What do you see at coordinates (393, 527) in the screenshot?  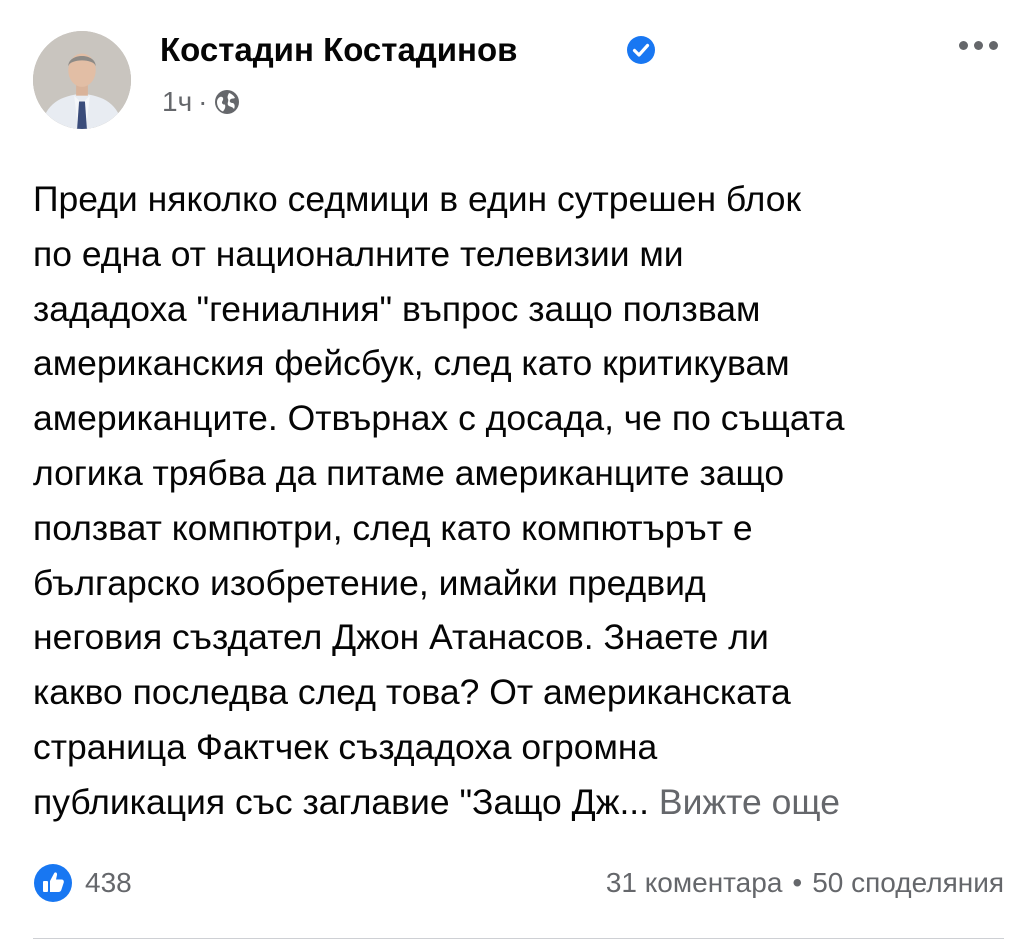 I see `post-text-line: ползват компютри, след като компютърът е` at bounding box center [393, 527].